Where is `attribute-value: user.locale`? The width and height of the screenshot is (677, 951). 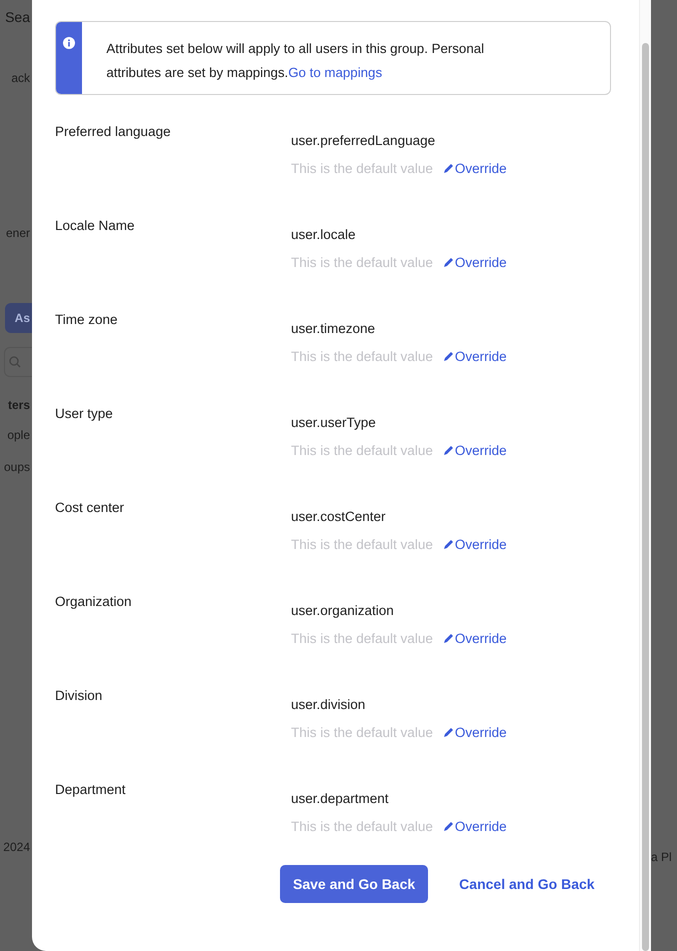 attribute-value: user.locale is located at coordinates (323, 234).